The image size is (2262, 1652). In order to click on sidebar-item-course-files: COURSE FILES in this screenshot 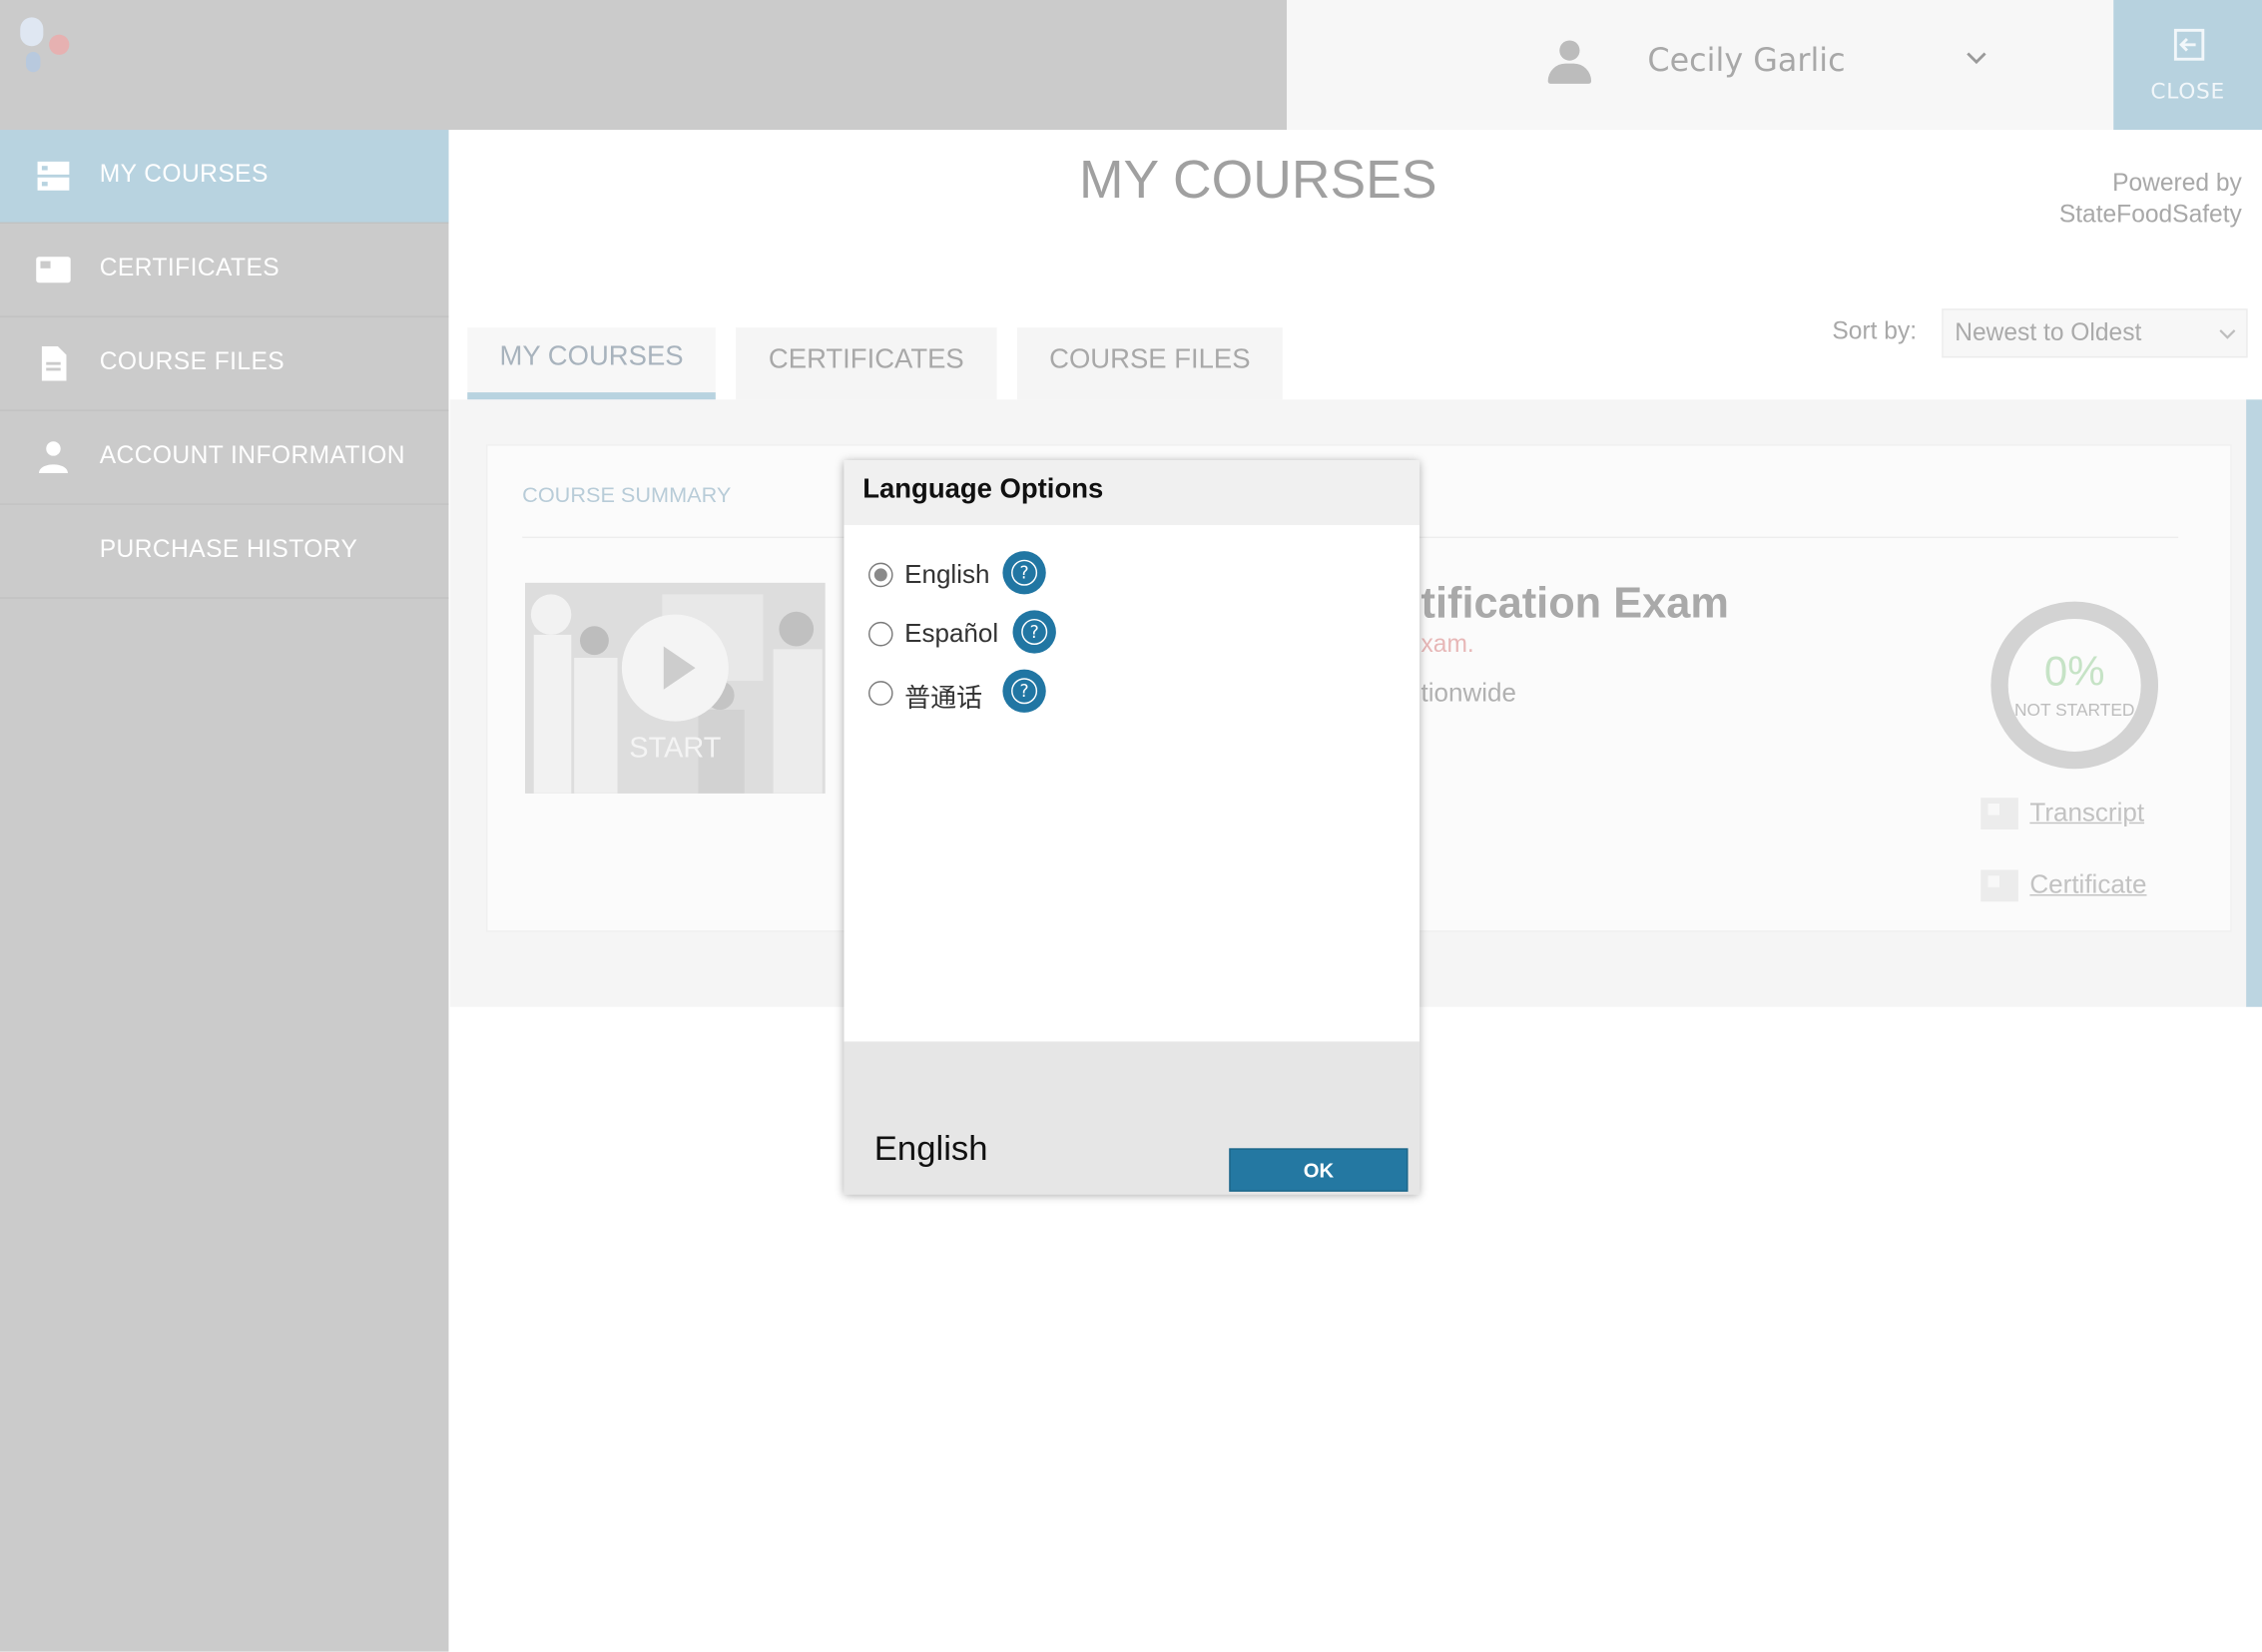, I will do `click(224, 364)`.